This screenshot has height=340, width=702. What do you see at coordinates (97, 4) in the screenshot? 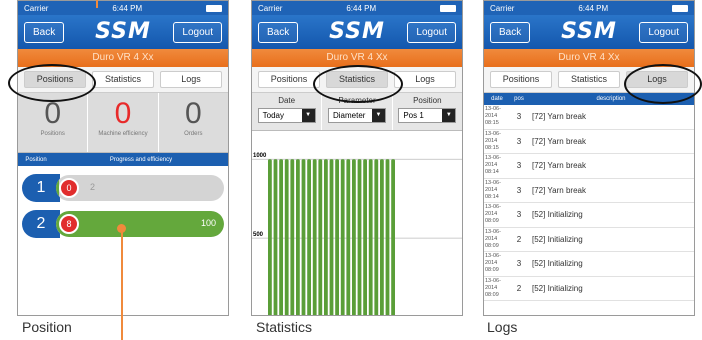
I see `callout-line-top` at bounding box center [97, 4].